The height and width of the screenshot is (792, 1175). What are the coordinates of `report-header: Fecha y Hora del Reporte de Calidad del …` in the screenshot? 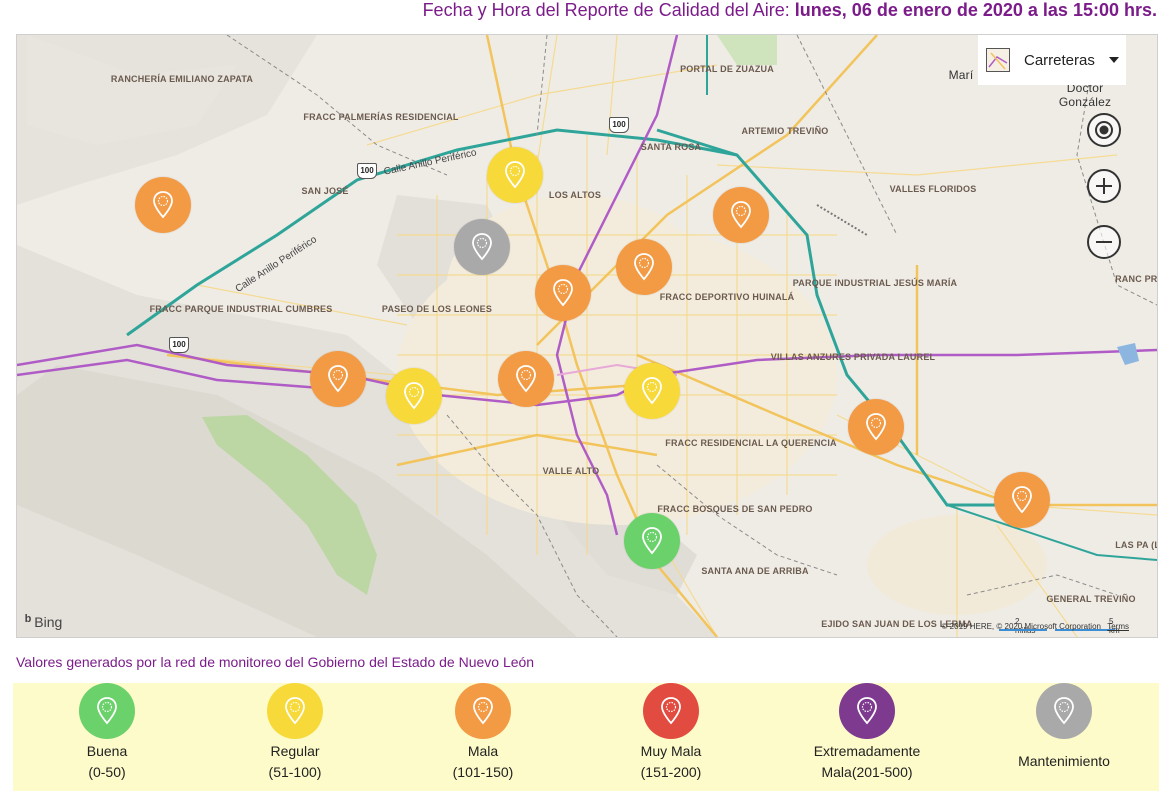 It's located at (790, 12).